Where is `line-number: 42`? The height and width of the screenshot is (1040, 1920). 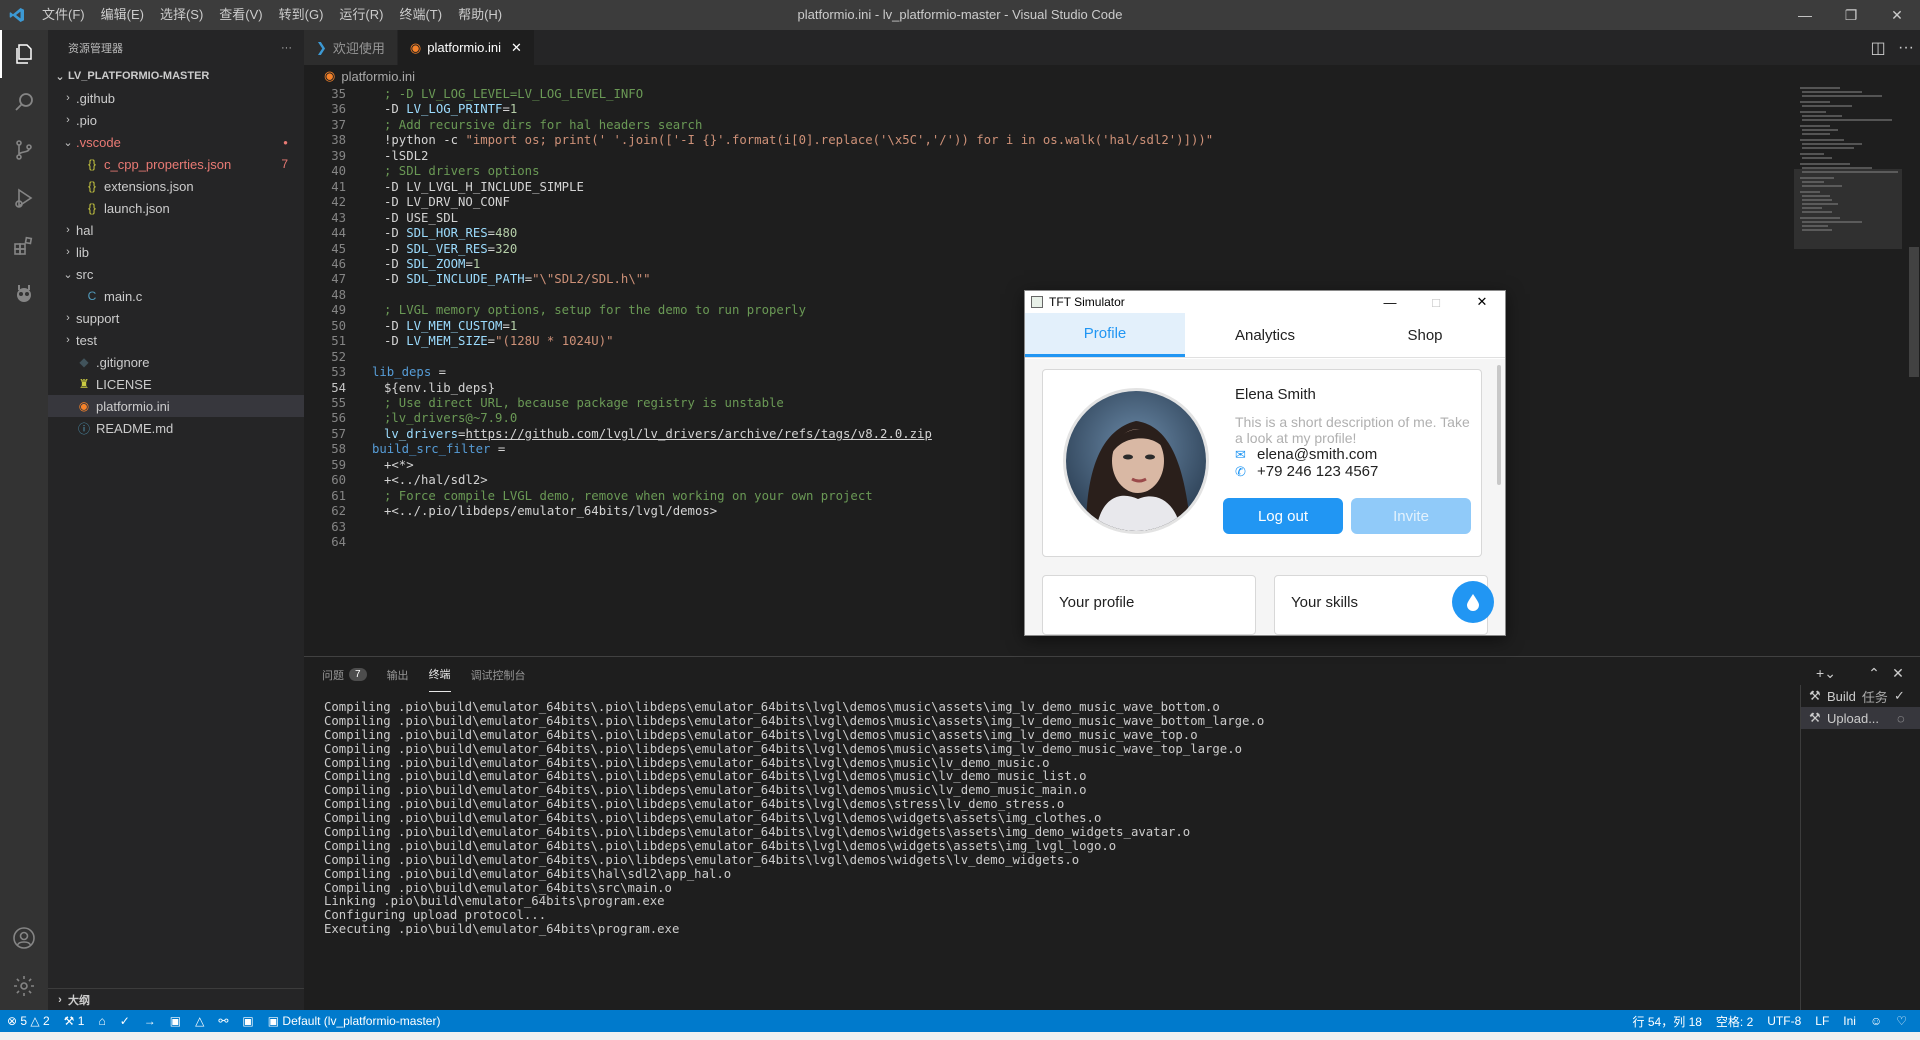
line-number: 42 is located at coordinates (338, 202).